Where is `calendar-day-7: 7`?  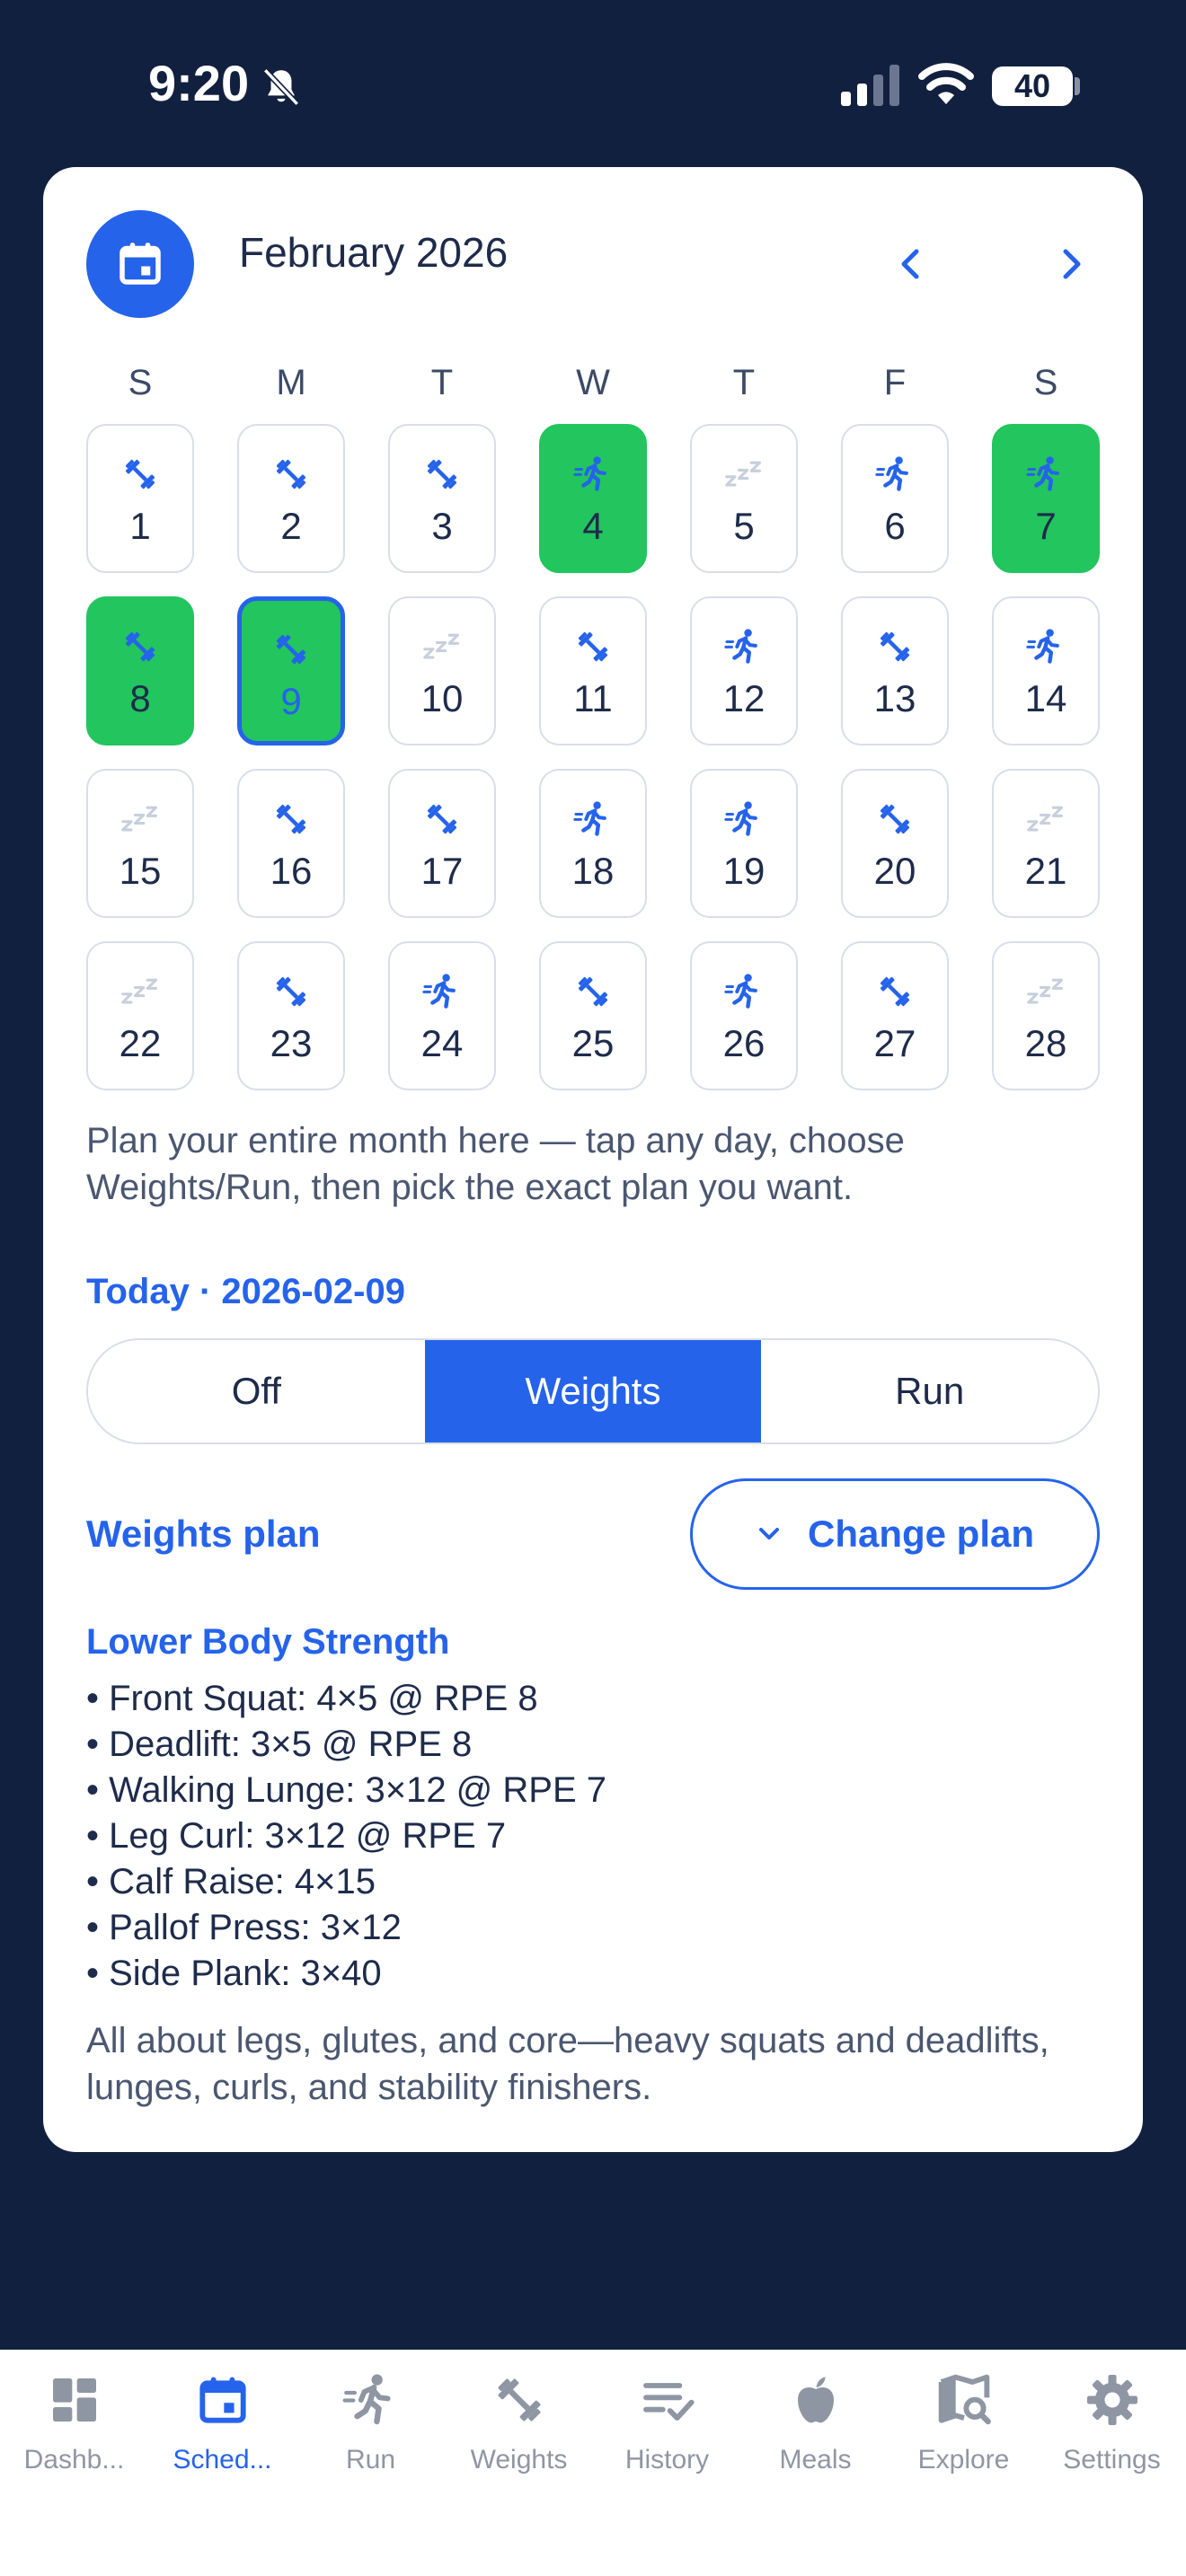
calendar-day-7: 7 is located at coordinates (1046, 498).